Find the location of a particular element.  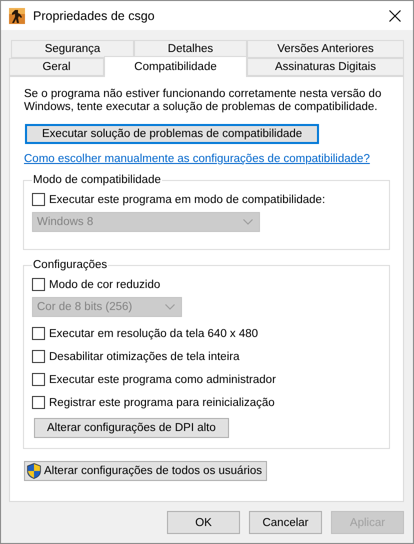

tab: Segurança is located at coordinates (72, 49).